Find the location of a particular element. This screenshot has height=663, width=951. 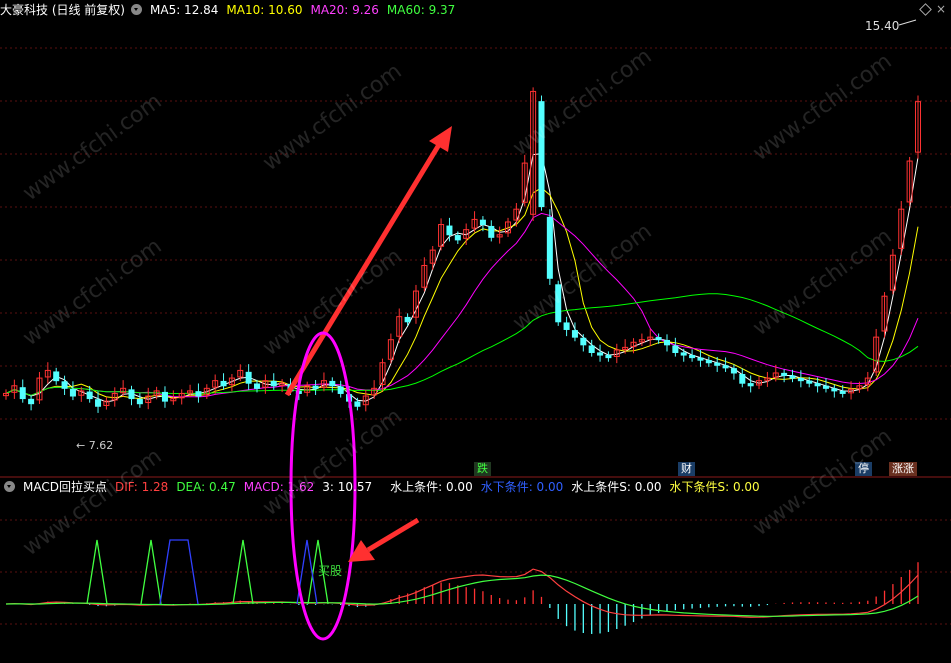

ma60-label: MA60: 9.37 is located at coordinates (421, 10).